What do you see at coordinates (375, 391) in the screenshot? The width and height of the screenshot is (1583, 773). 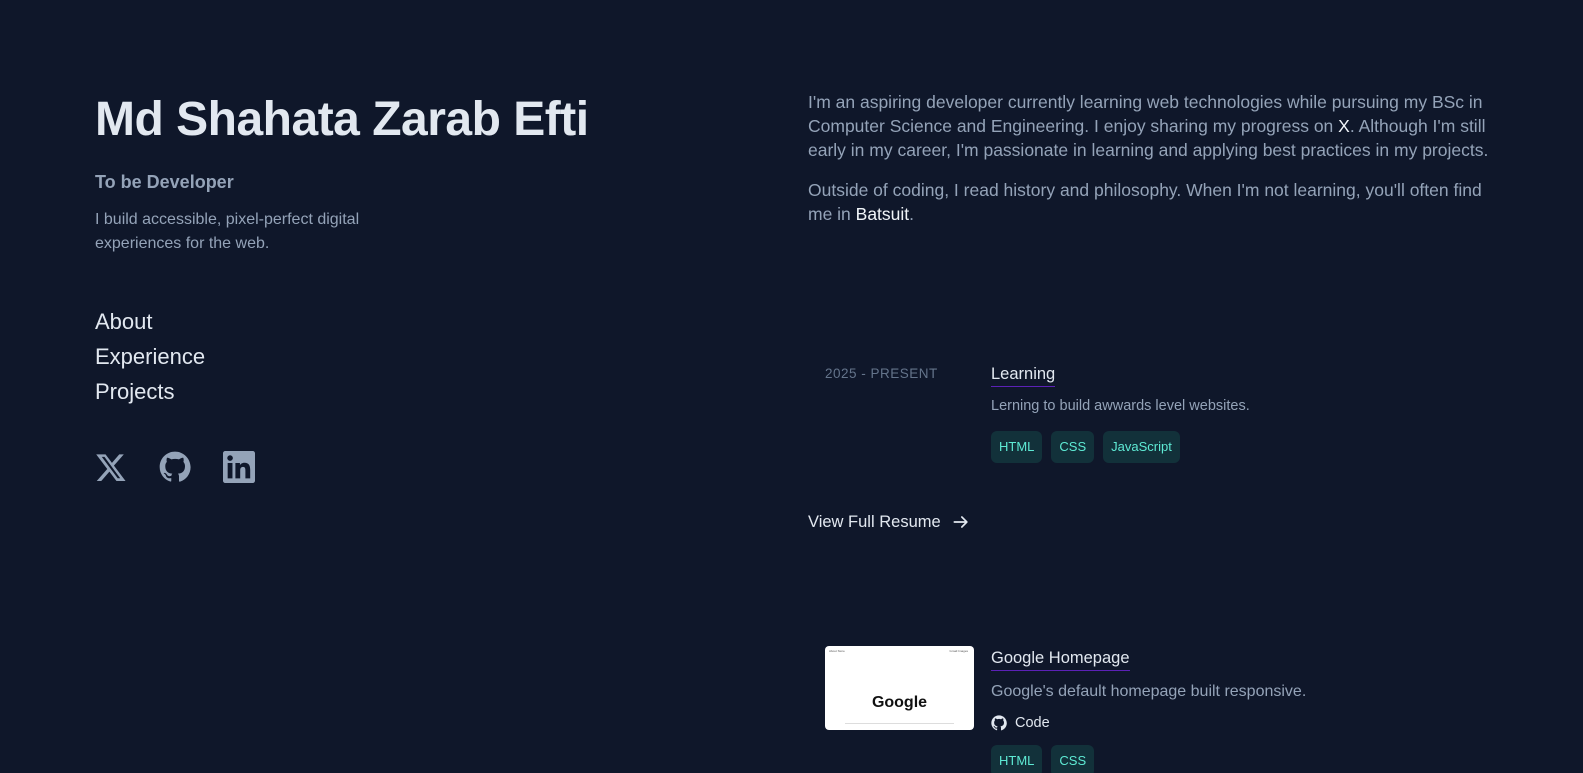 I see `nav-item-projects: Projects` at bounding box center [375, 391].